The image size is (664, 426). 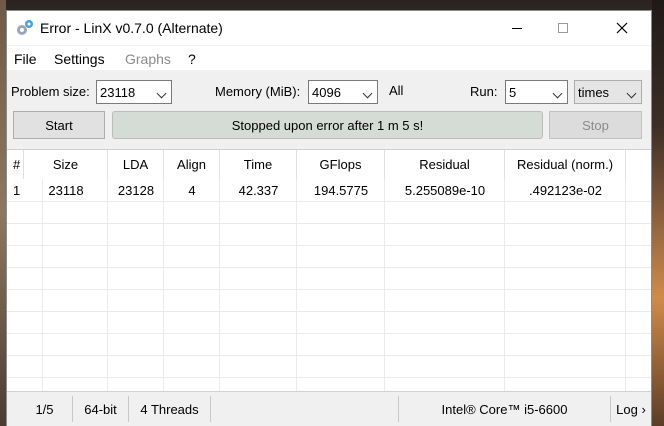 What do you see at coordinates (192, 190) in the screenshot?
I see `cell-align: 4` at bounding box center [192, 190].